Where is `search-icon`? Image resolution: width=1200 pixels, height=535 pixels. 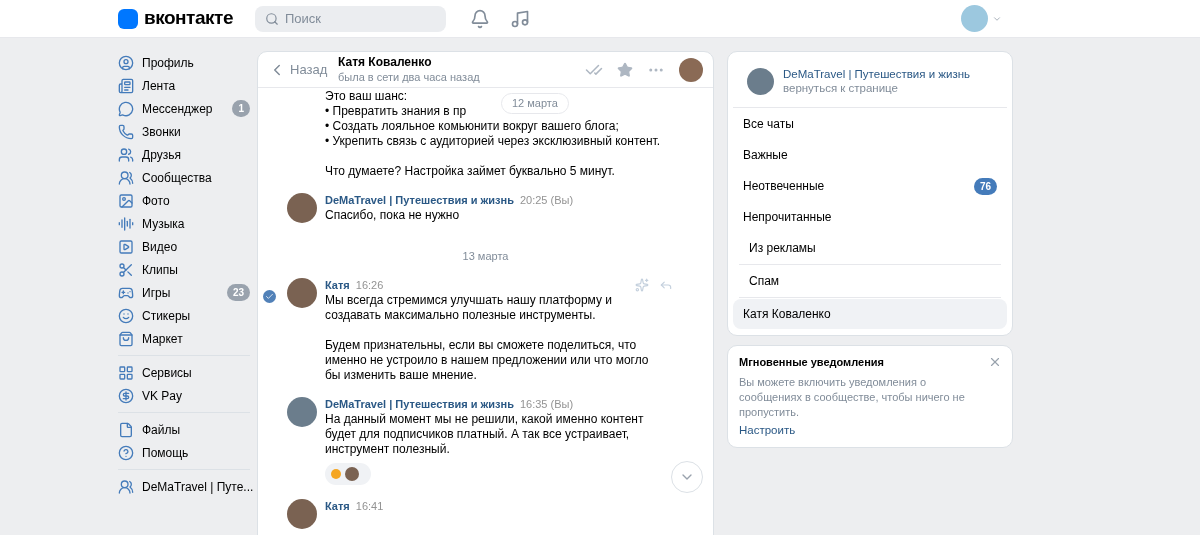 search-icon is located at coordinates (272, 18).